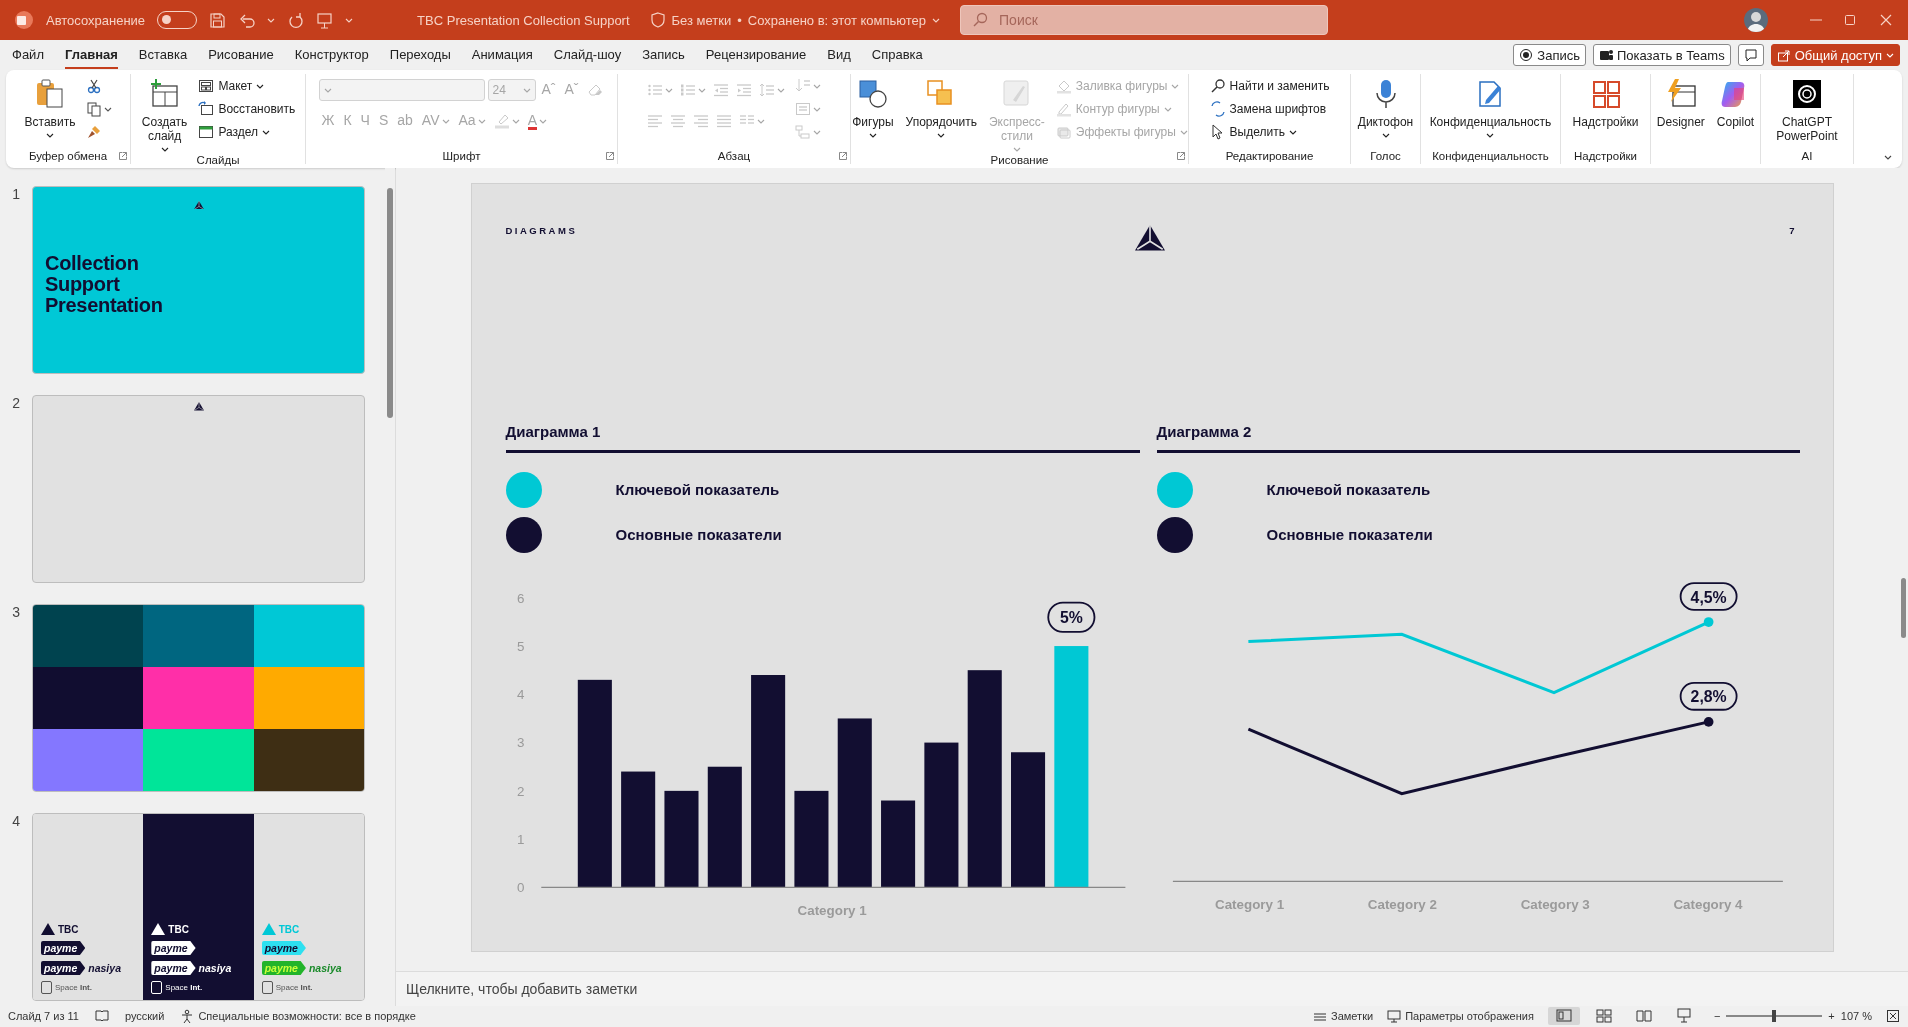  What do you see at coordinates (1269, 86) in the screenshot?
I see `ribbon-button: Найти и заменить` at bounding box center [1269, 86].